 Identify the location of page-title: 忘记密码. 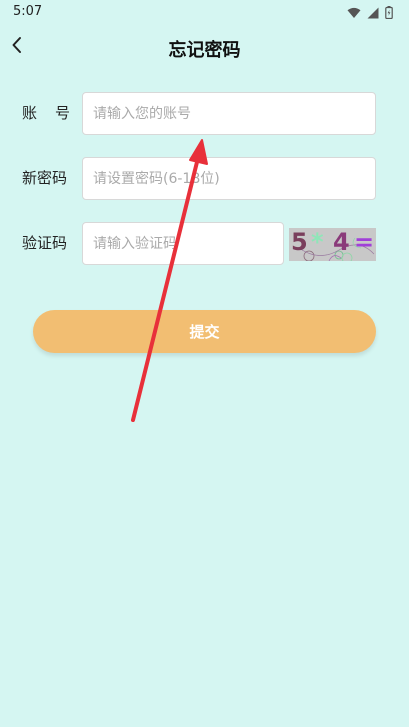
(204, 50).